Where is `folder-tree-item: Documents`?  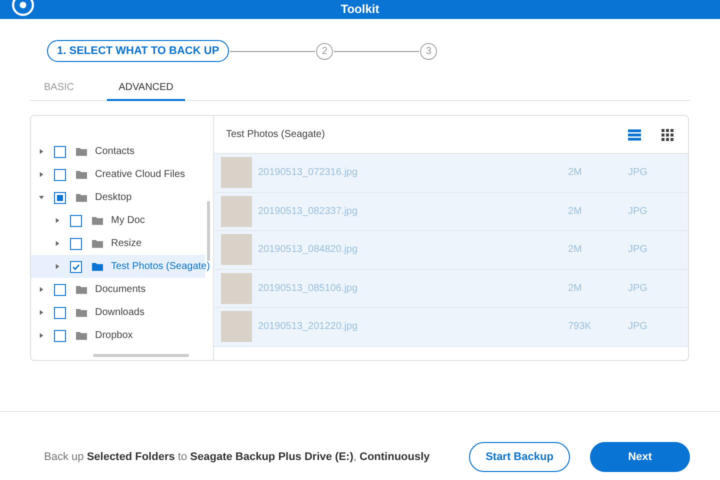 folder-tree-item: Documents is located at coordinates (118, 289).